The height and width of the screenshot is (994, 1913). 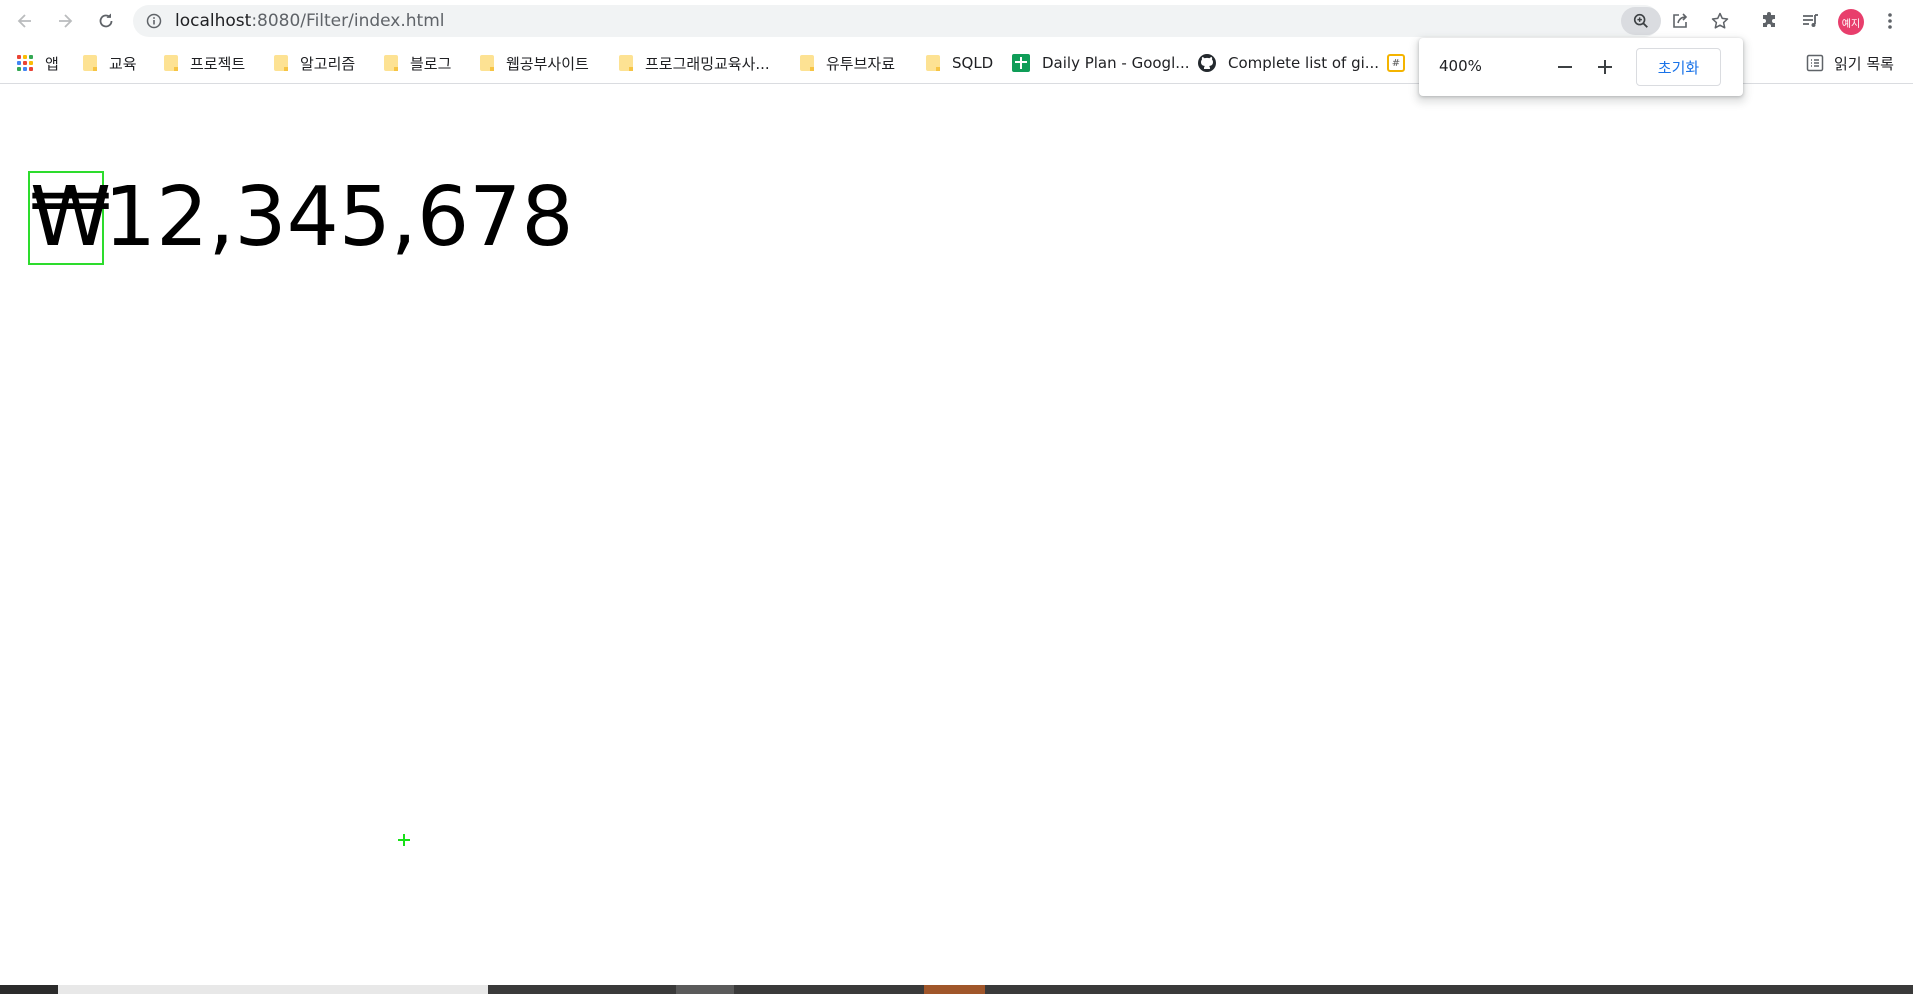 I want to click on info-icon, so click(x=154, y=21).